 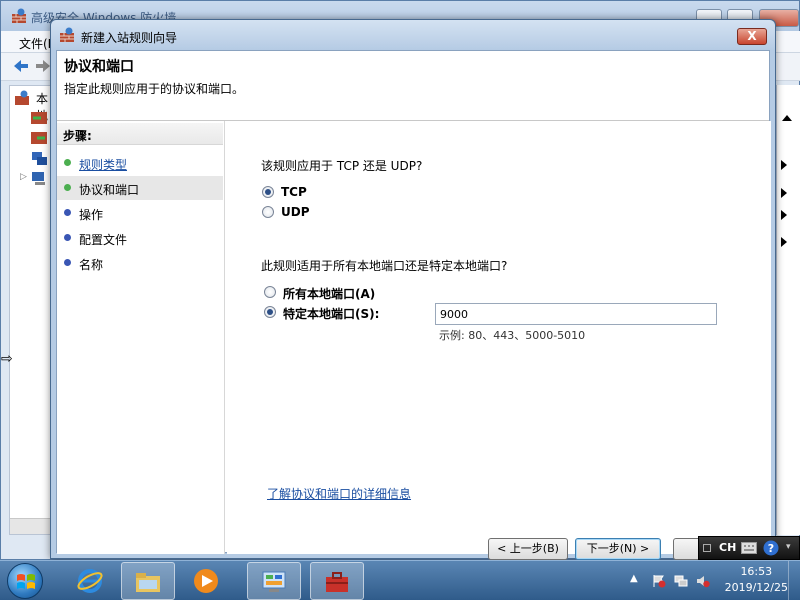 I want to click on langbar-options-icon: ▾, so click(x=788, y=547).